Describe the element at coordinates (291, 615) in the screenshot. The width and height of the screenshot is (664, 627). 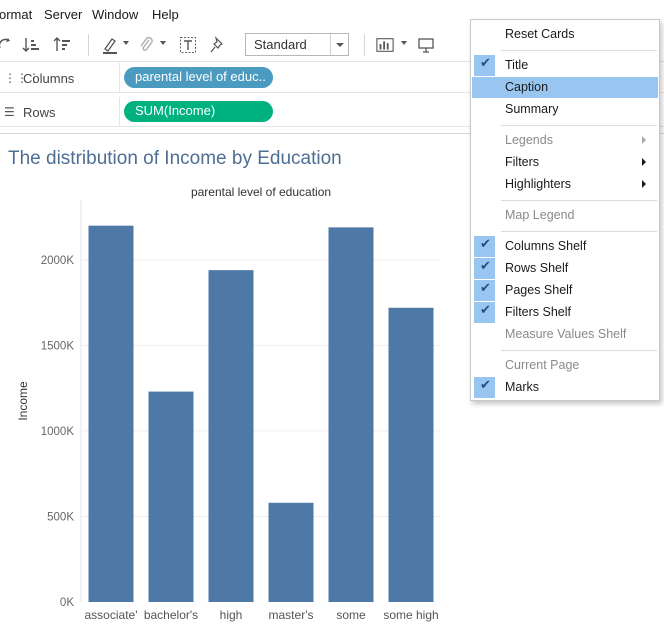
I see `x-tick-label: master's` at that location.